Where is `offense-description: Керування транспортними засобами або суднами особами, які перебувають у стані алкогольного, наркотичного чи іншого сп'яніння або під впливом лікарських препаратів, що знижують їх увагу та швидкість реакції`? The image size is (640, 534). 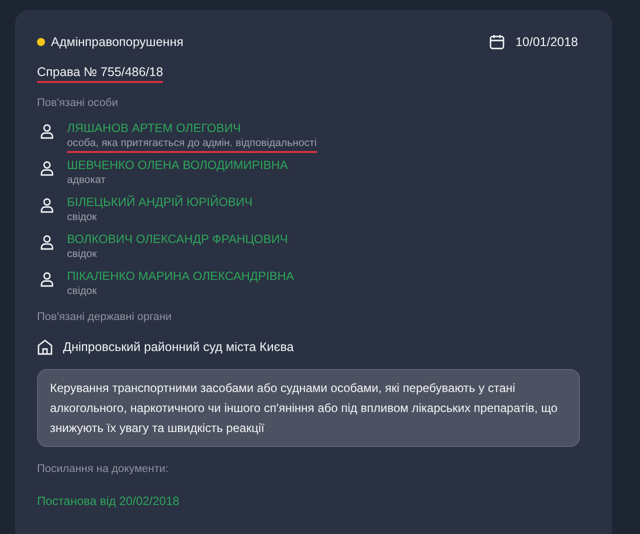
offense-description: Керування транспортними засобами або суднами особами, які перебувають у стані алкогольного, наркотичного чи іншого сп'яніння або під впливом лікарських препаратів, що знижують їх увагу та швидкість реакції is located at coordinates (308, 408).